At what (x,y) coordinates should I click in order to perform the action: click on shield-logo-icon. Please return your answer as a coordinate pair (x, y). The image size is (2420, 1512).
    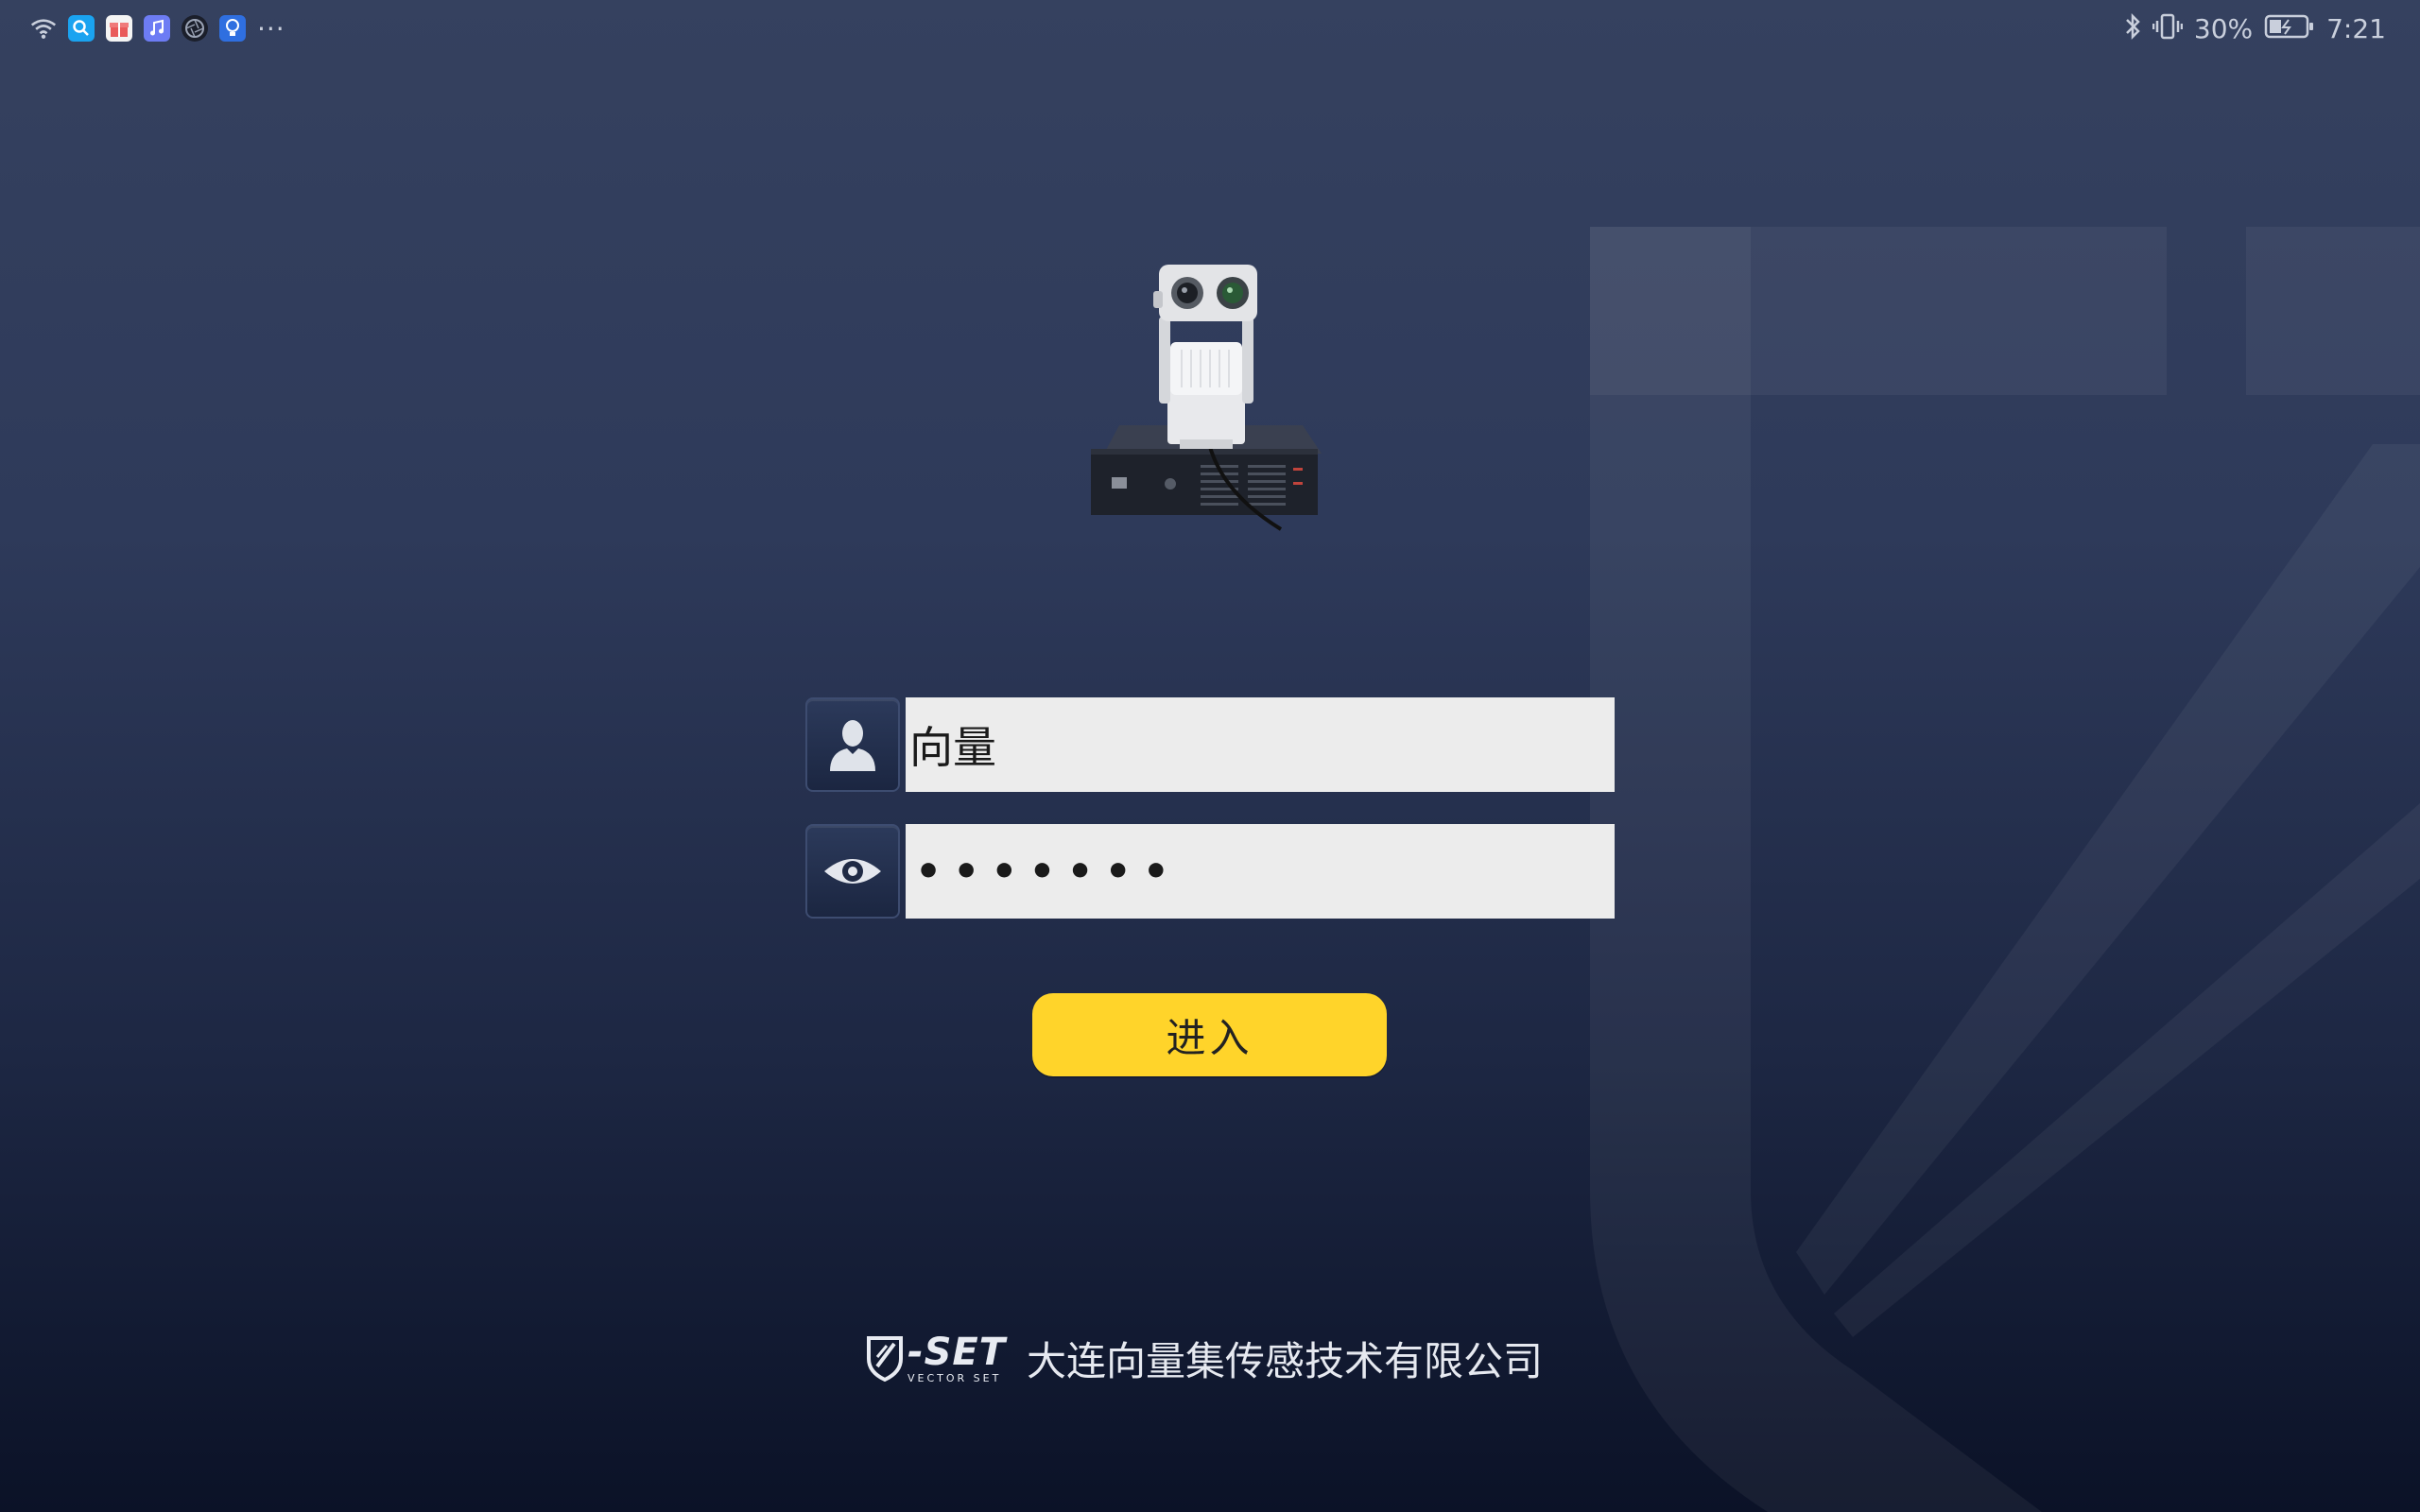
    Looking at the image, I should click on (885, 1359).